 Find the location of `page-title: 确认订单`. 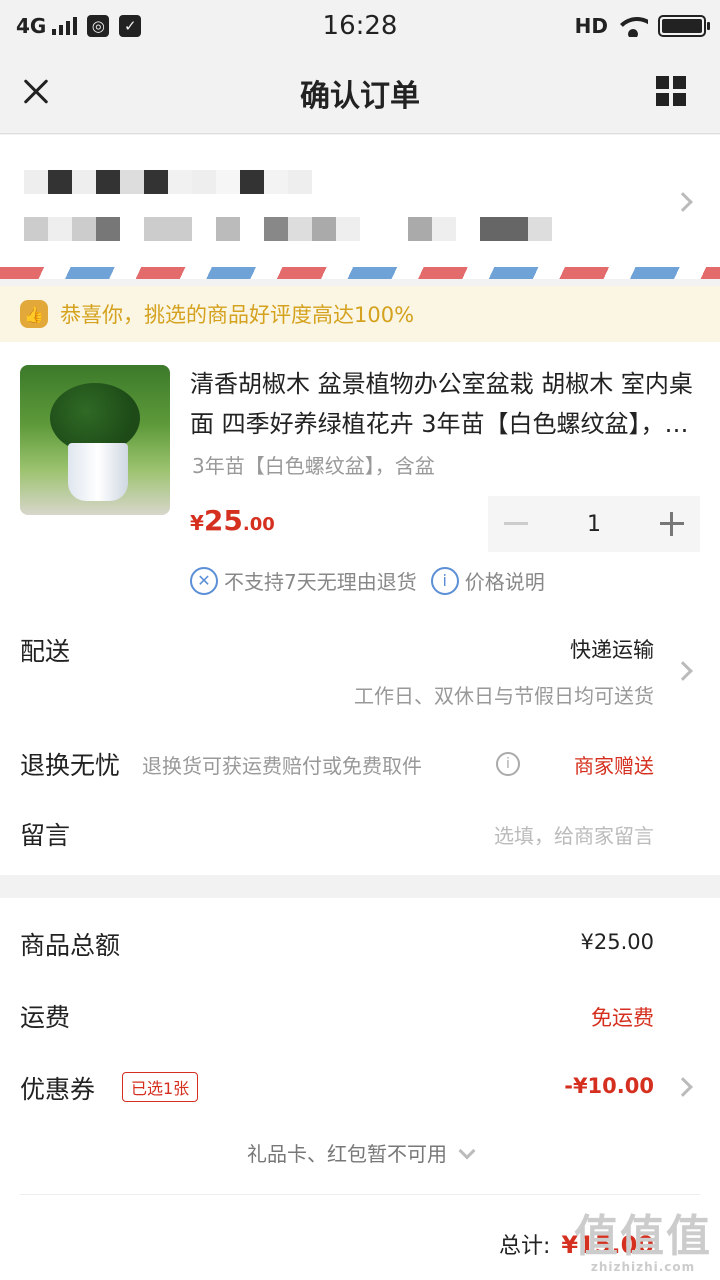

page-title: 确认订单 is located at coordinates (360, 96).